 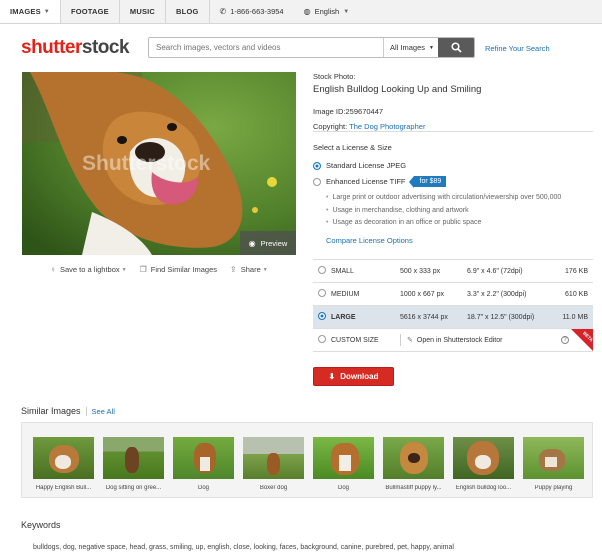 What do you see at coordinates (257, 11) in the screenshot?
I see `phone-text: 1-866-663-3954` at bounding box center [257, 11].